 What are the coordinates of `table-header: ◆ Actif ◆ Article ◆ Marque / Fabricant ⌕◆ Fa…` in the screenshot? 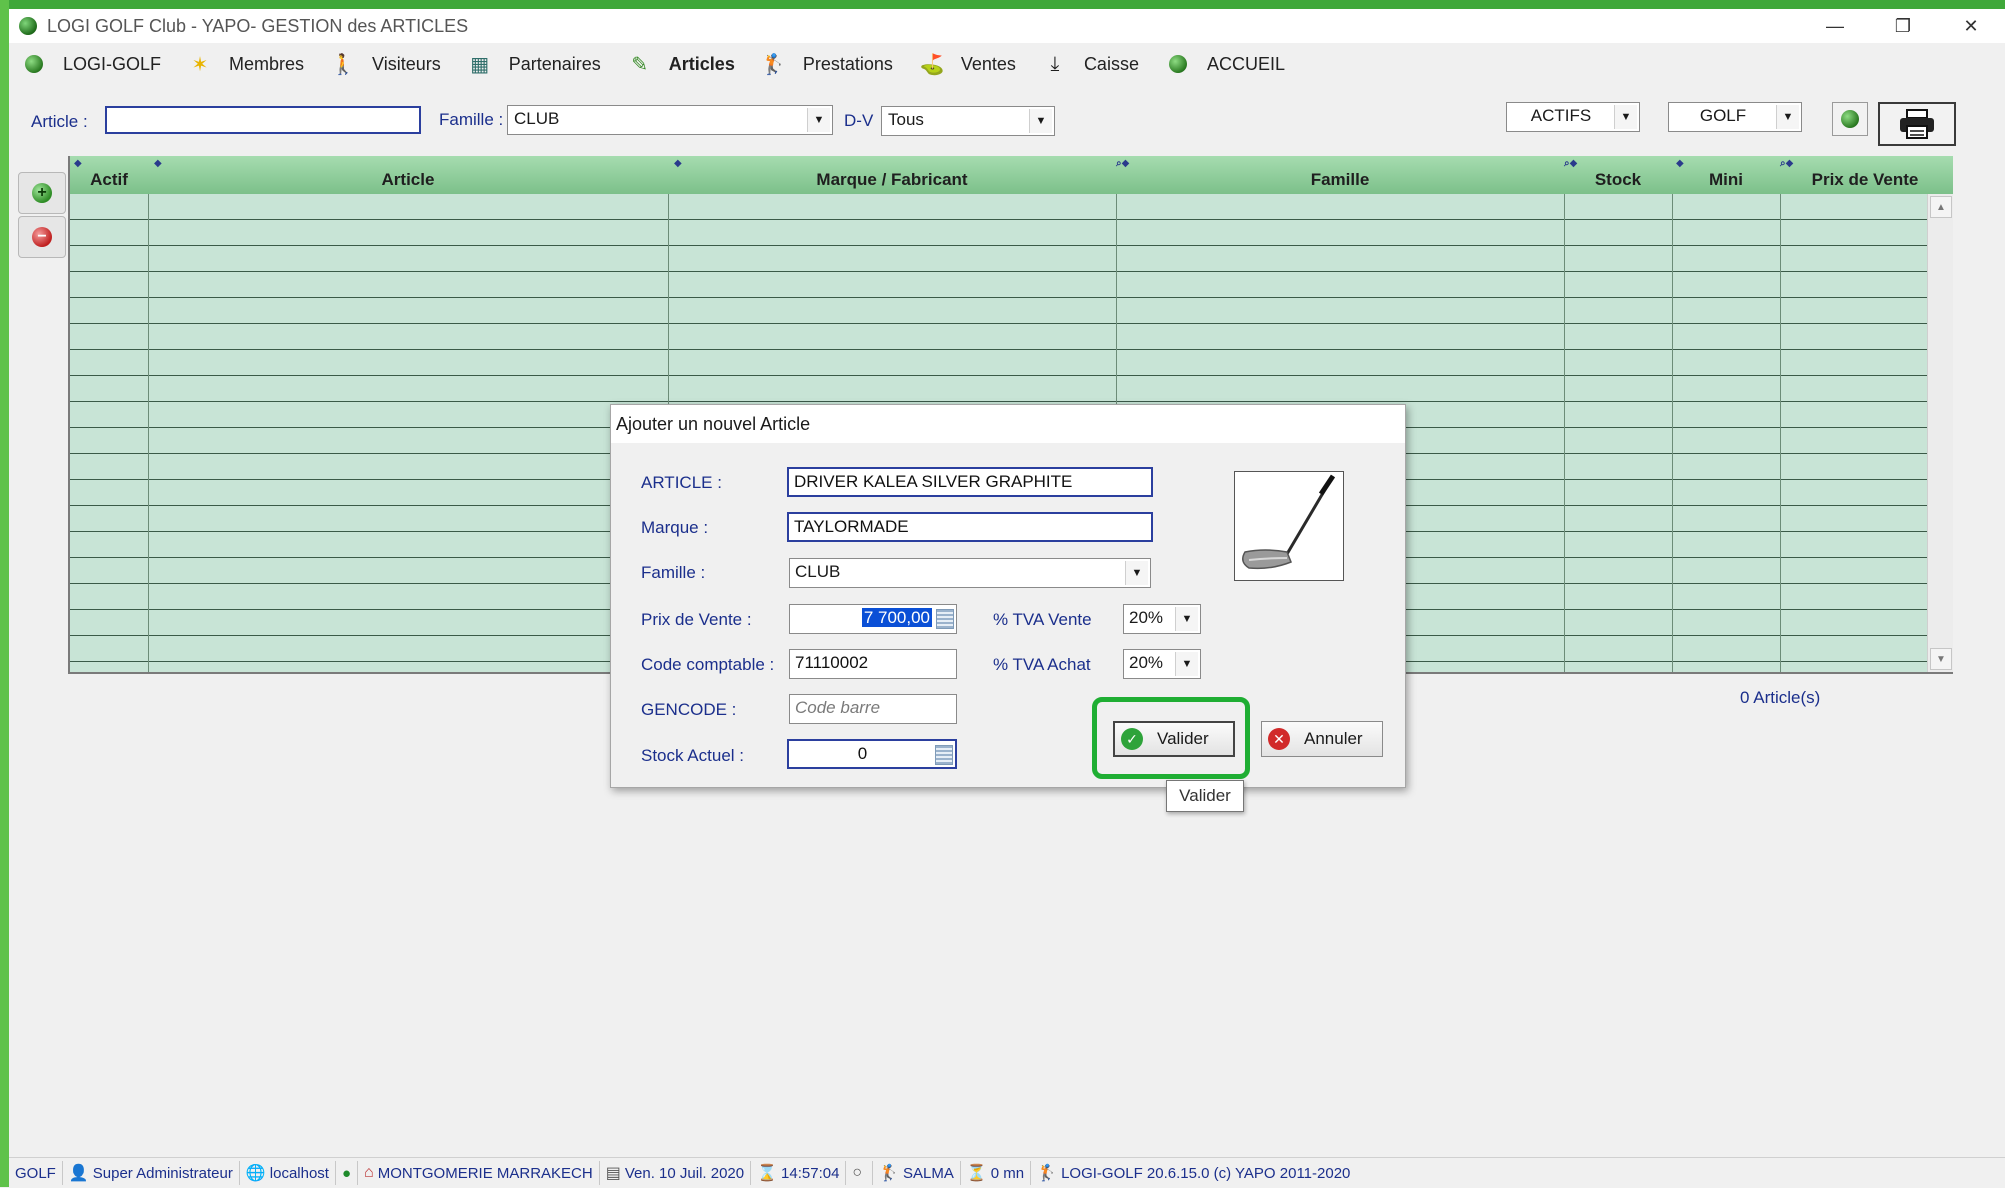 It's located at (1011, 175).